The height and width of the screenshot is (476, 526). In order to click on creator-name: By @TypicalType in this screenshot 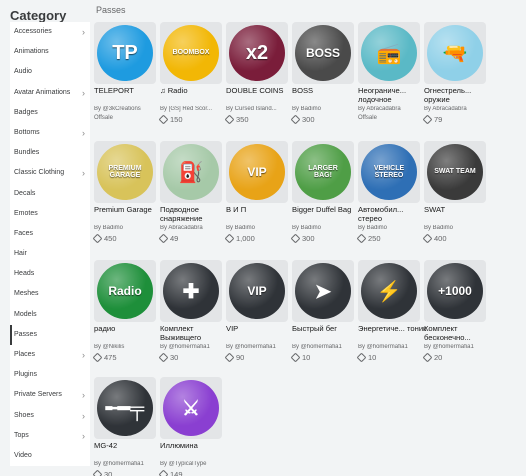, I will do `click(193, 464)`.